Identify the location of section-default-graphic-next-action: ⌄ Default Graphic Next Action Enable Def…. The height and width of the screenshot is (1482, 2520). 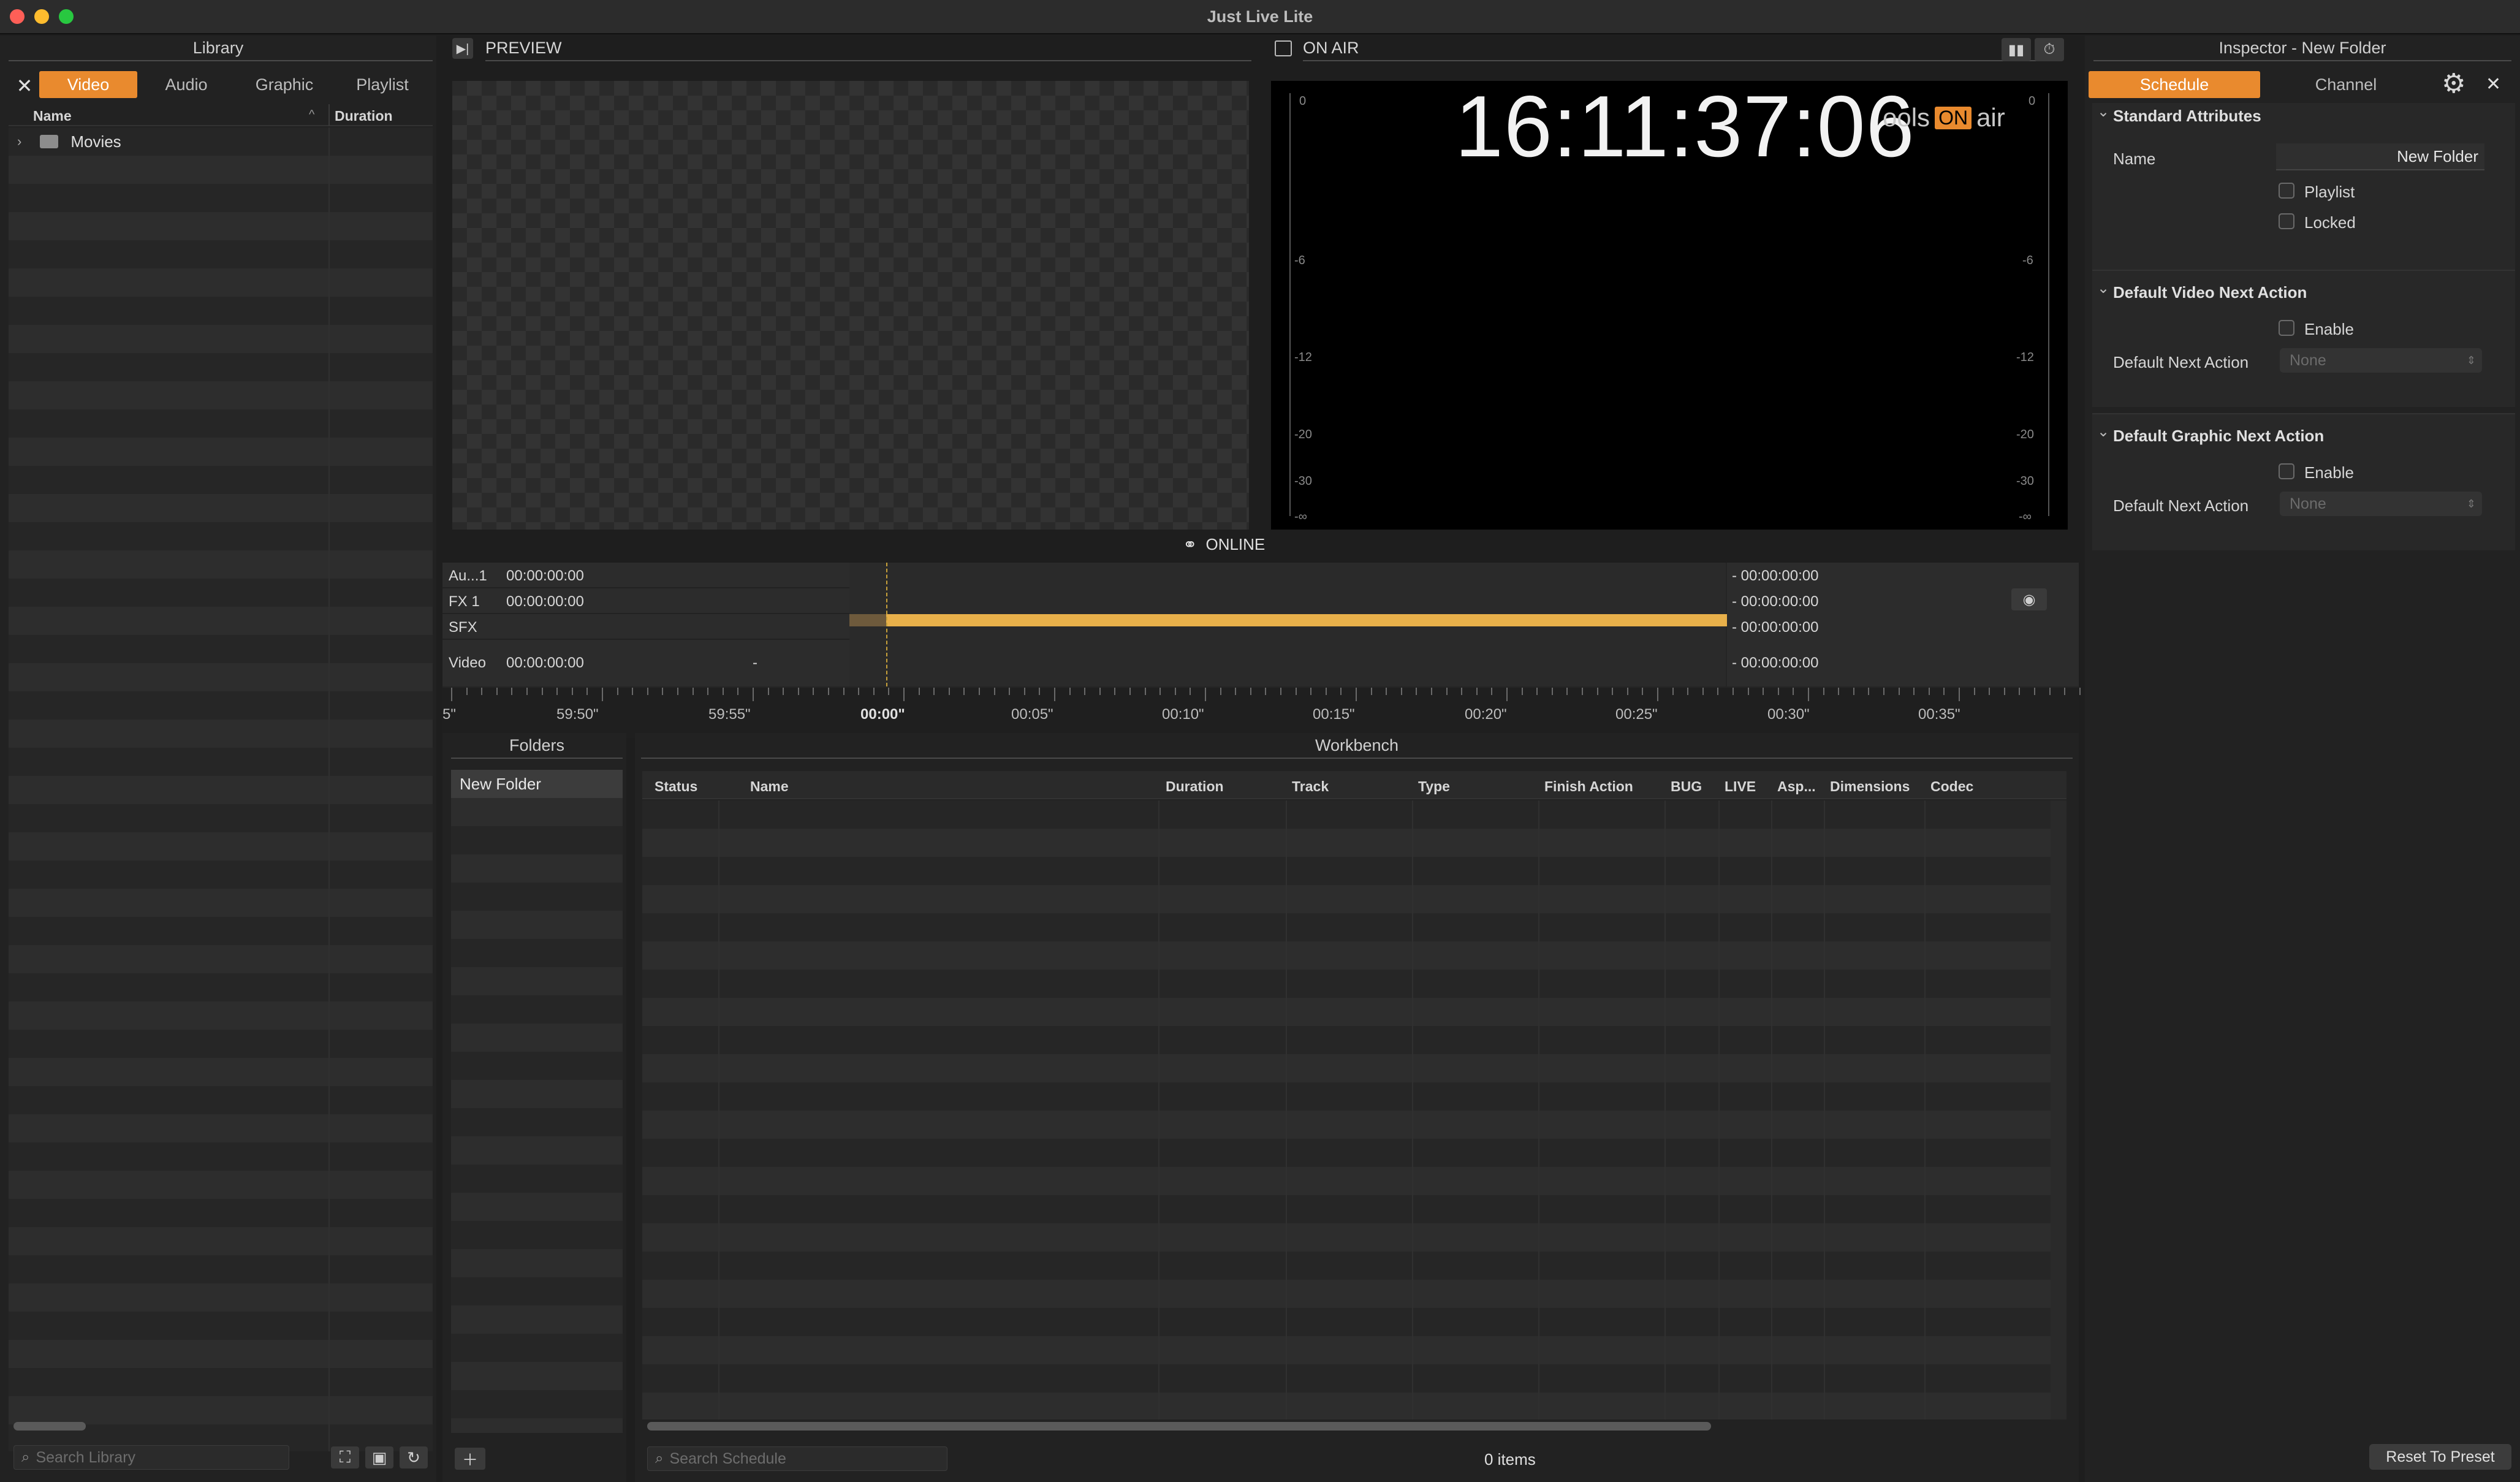
(2303, 481).